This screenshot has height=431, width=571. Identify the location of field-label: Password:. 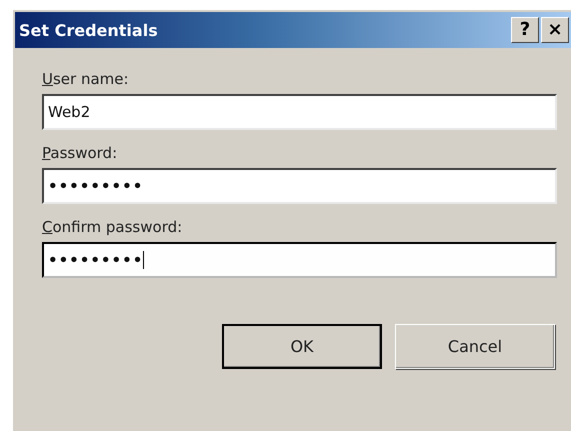
(80, 153).